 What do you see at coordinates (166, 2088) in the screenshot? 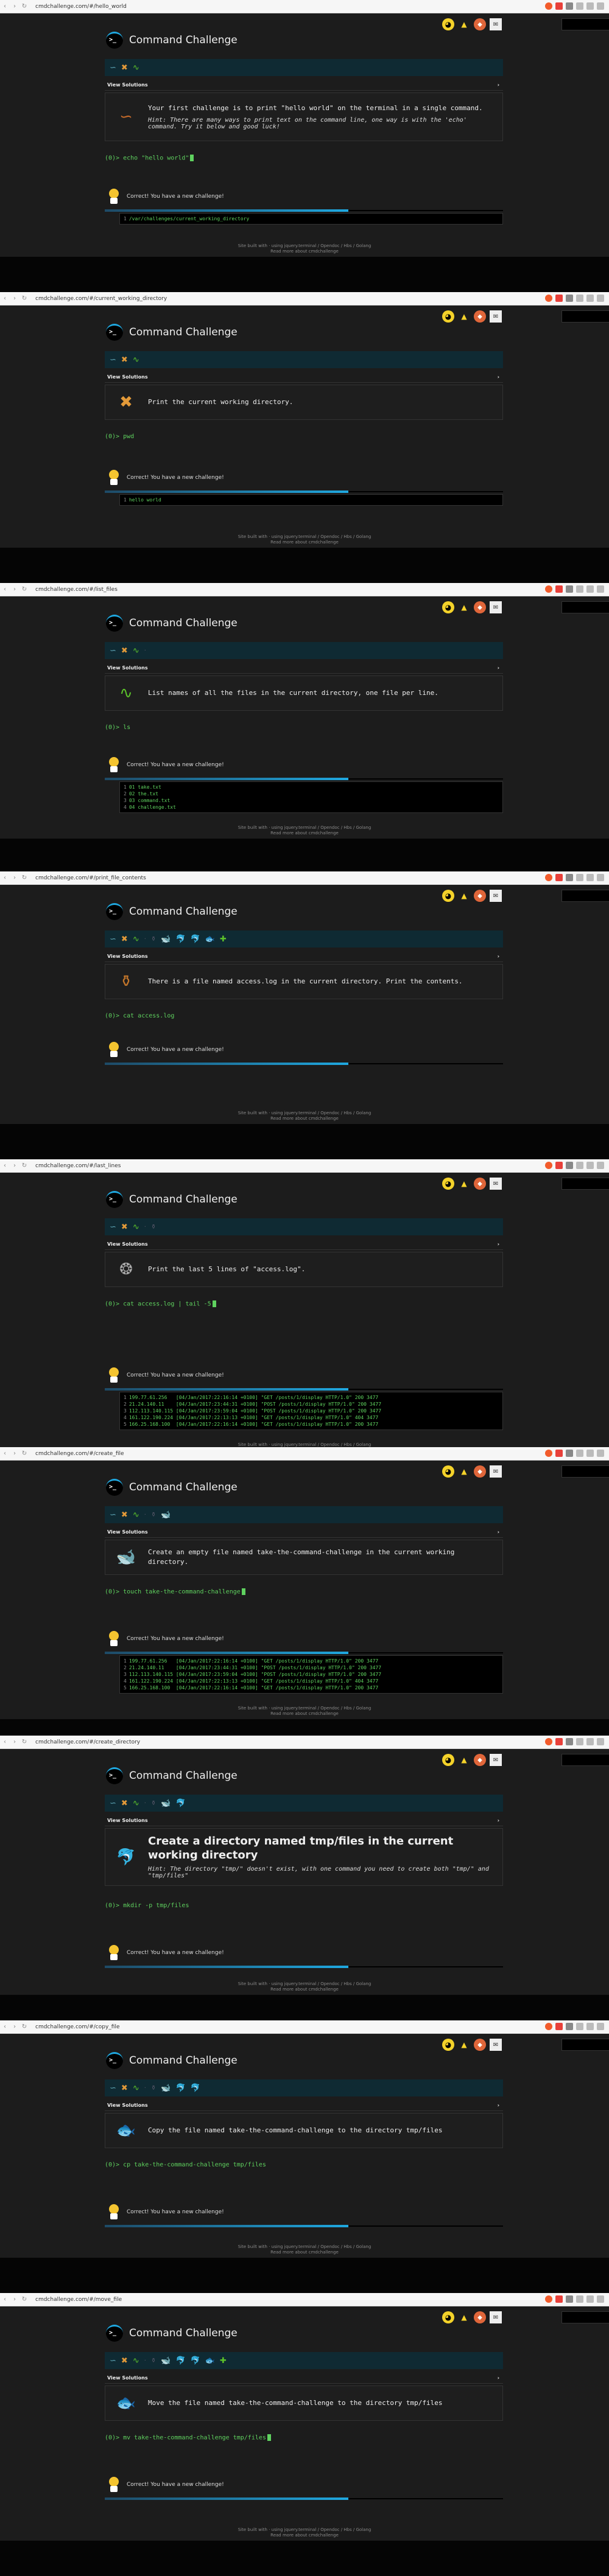
I see `badge-icon: 🐋` at bounding box center [166, 2088].